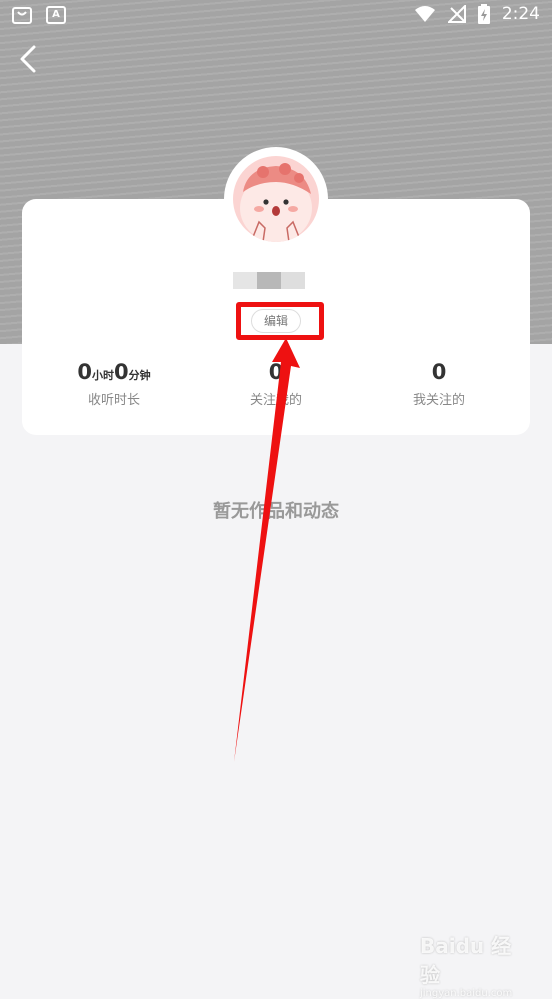 This screenshot has width=552, height=999. What do you see at coordinates (56, 15) in the screenshot?
I see `a-app-icon: A` at bounding box center [56, 15].